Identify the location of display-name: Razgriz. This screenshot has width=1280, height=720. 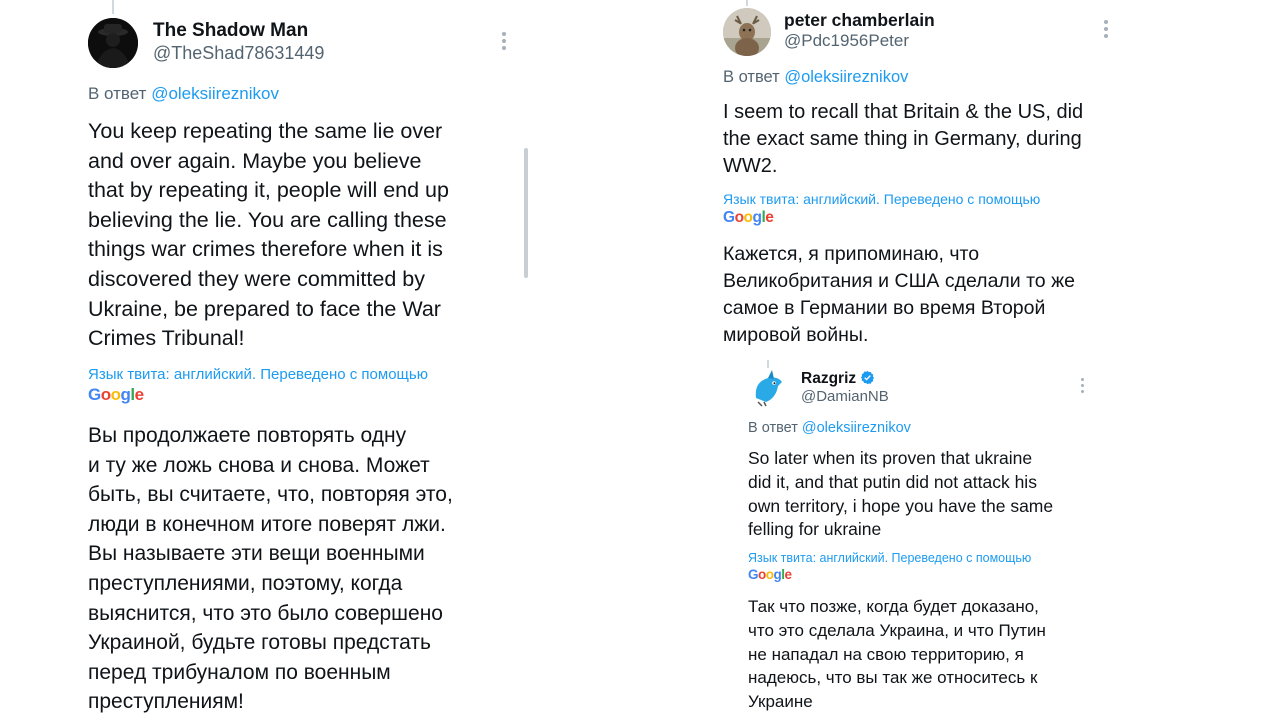
(838, 379).